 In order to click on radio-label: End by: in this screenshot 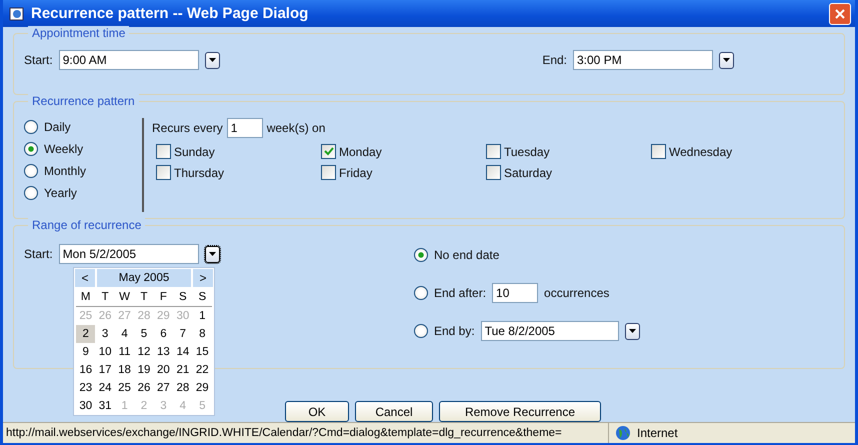, I will do `click(454, 331)`.